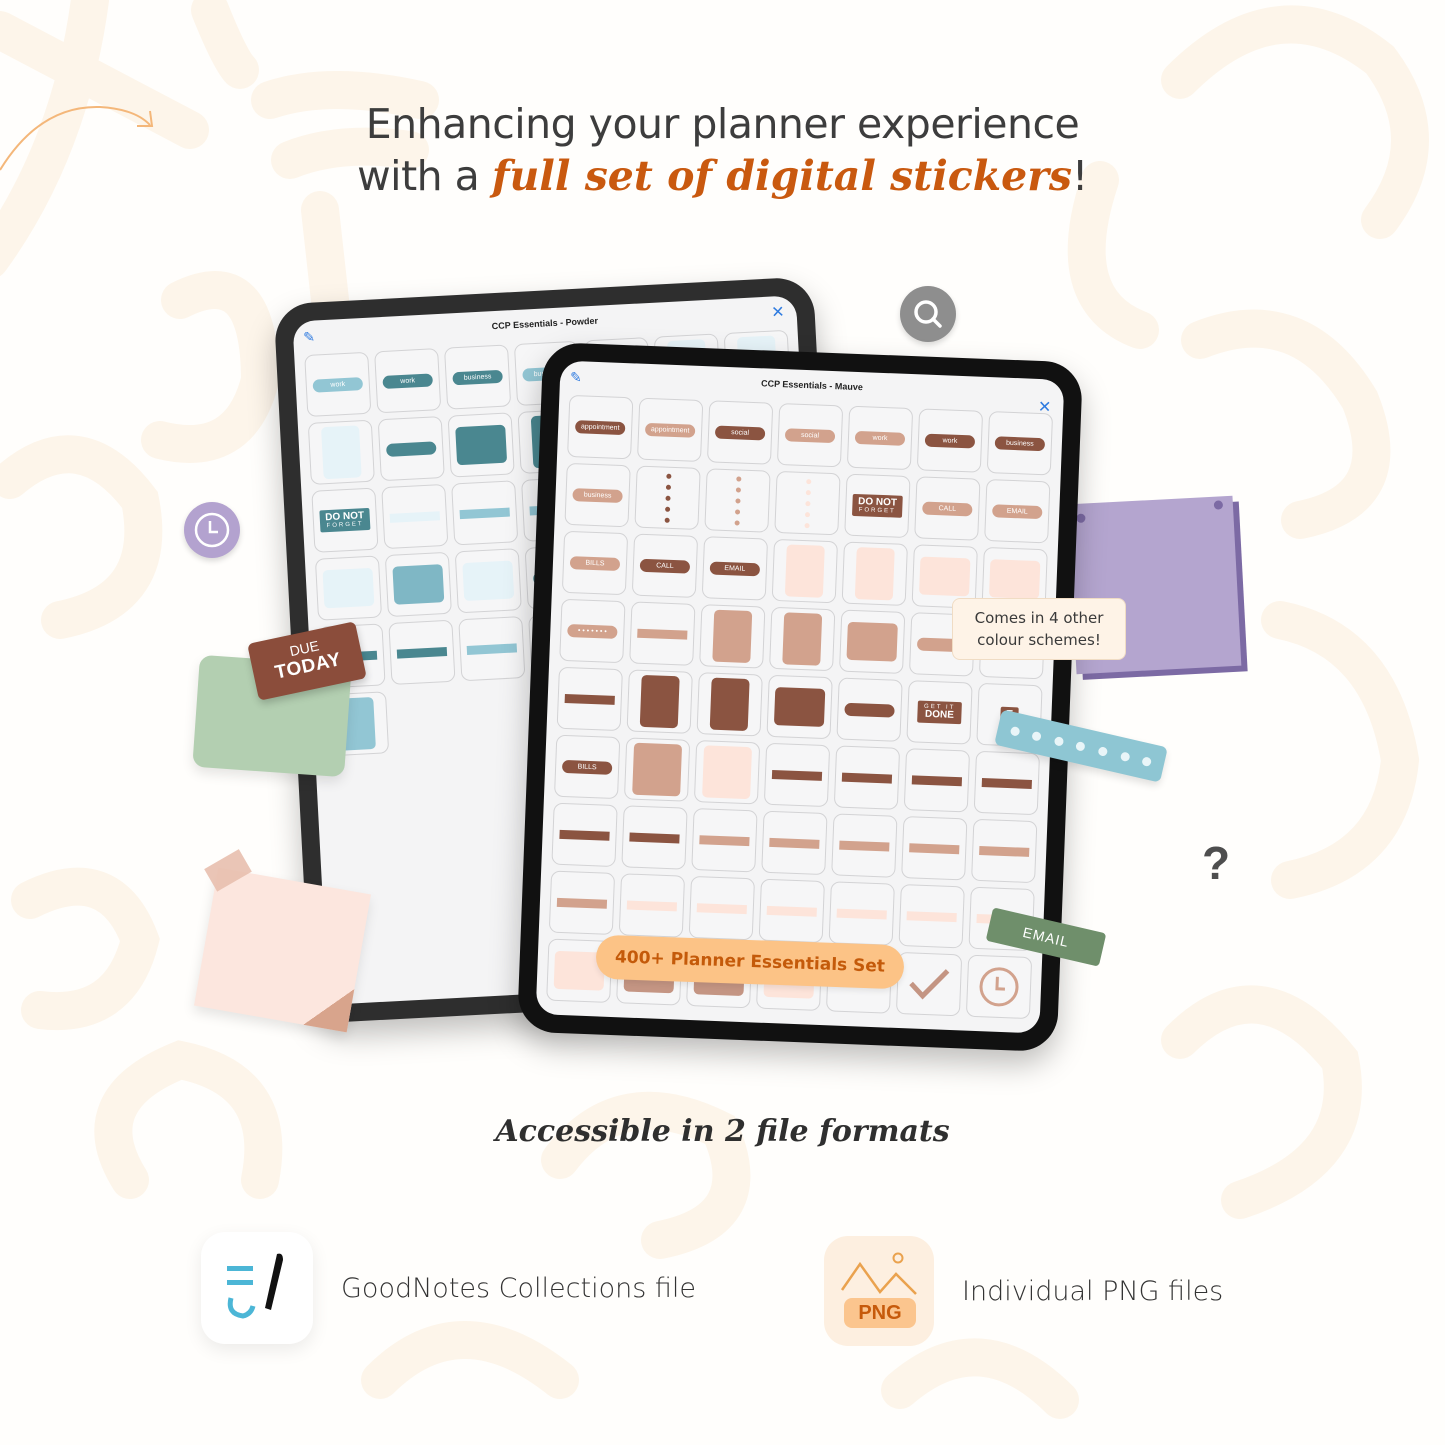 This screenshot has height=1445, width=1445. I want to click on tape-icon, so click(228, 870).